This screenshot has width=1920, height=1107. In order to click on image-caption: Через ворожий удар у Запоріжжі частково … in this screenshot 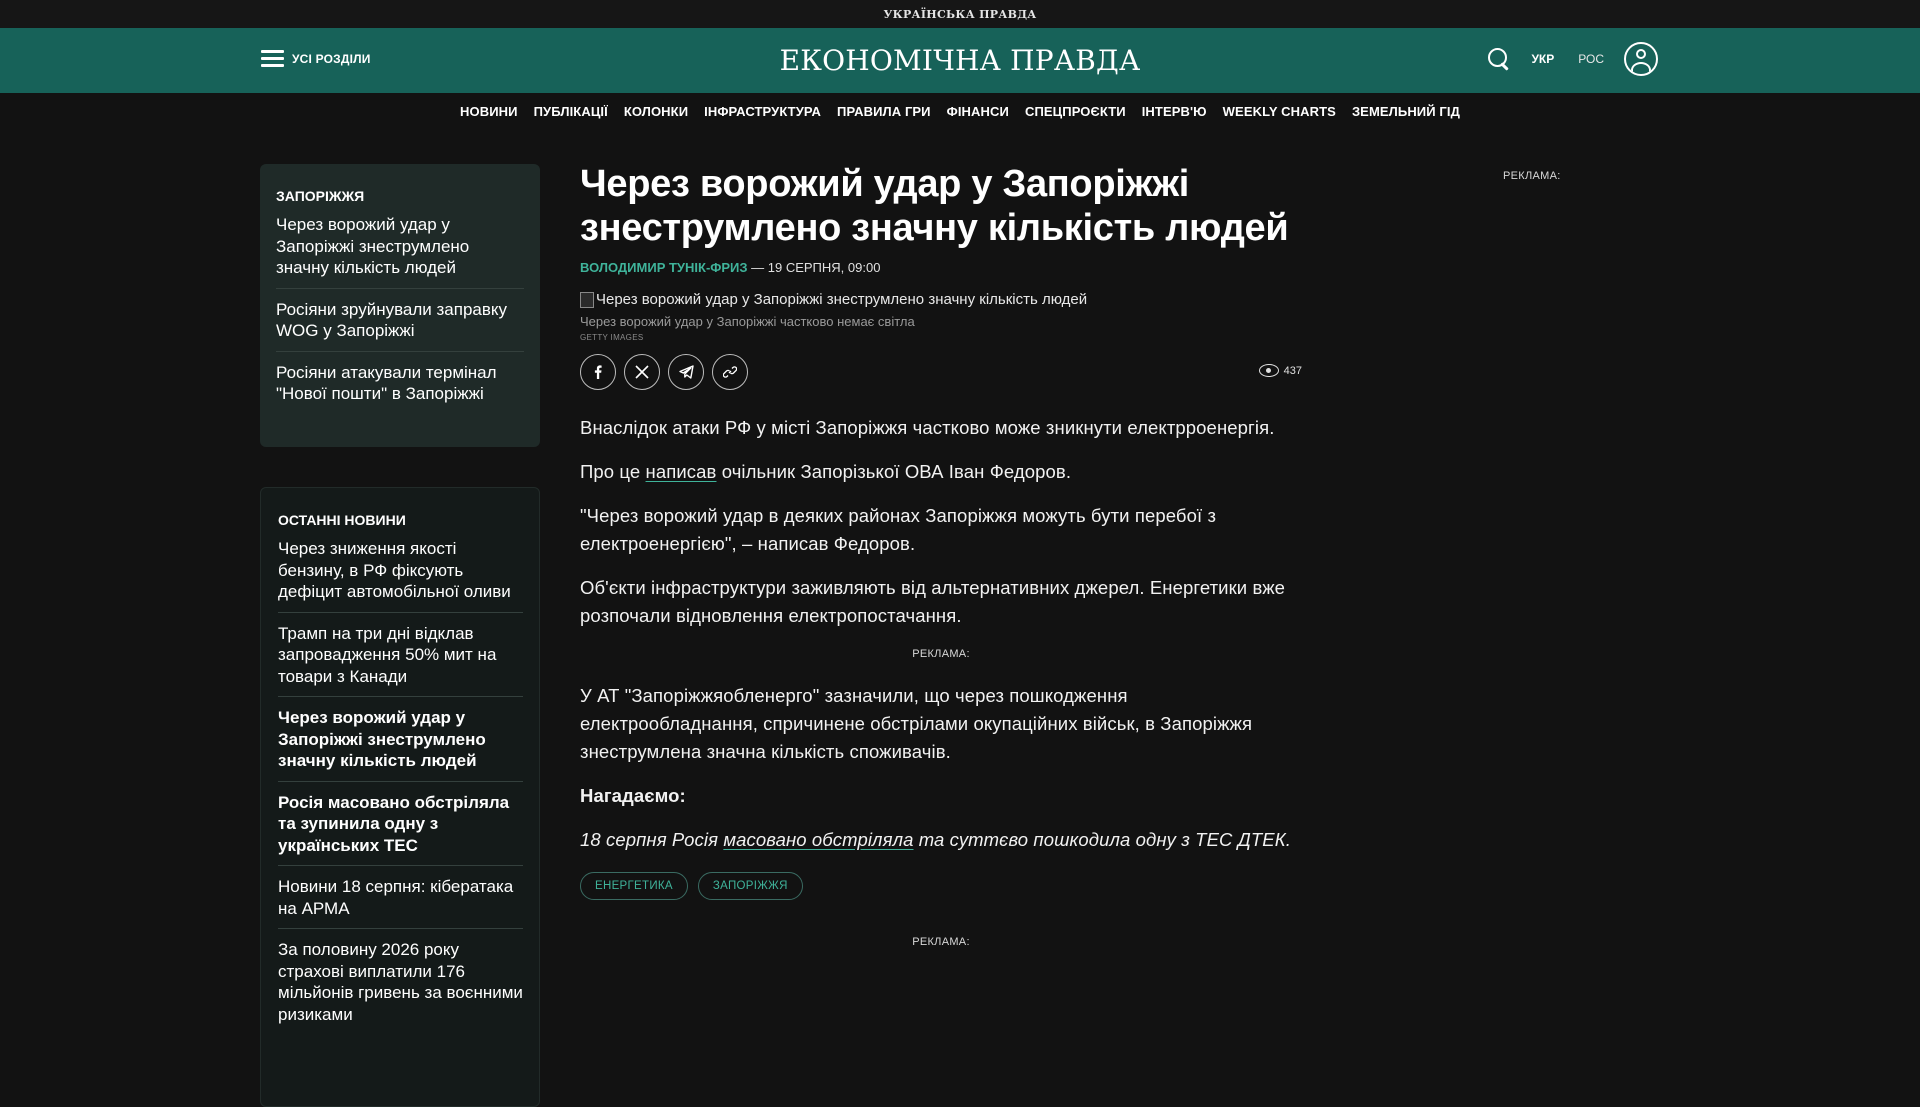, I will do `click(747, 321)`.